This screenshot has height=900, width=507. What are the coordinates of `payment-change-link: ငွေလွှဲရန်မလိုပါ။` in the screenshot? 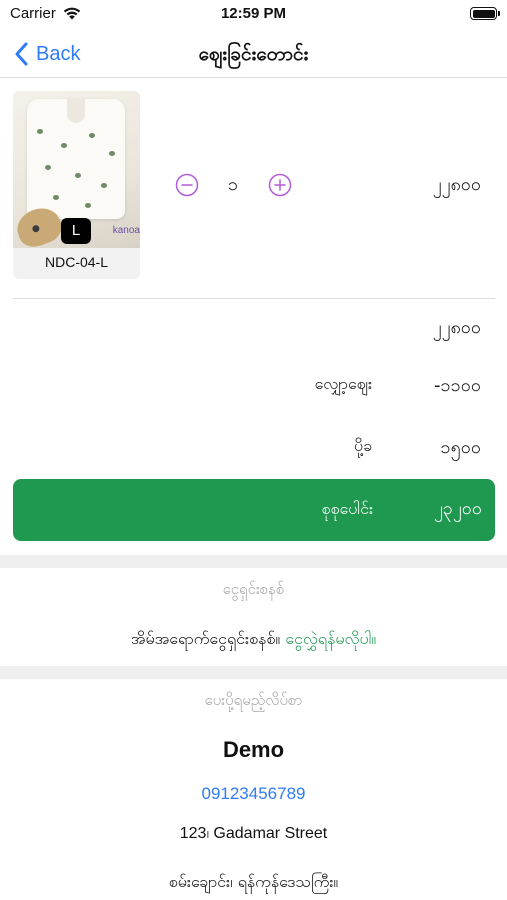 It's located at (330, 638).